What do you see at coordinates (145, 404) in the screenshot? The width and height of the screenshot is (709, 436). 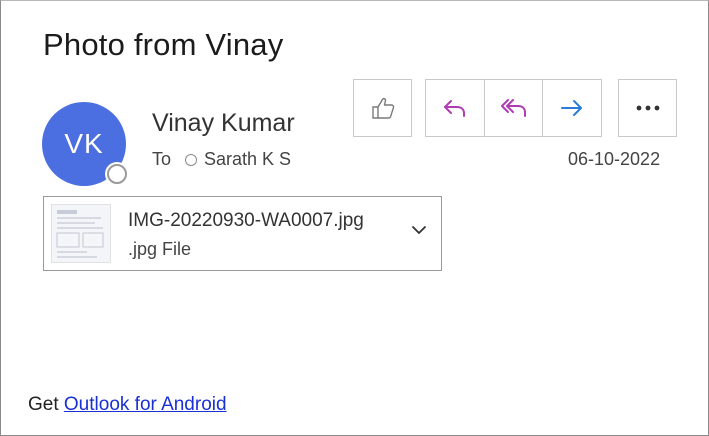 I see `outlook-for-android-link: Outlook for Android` at bounding box center [145, 404].